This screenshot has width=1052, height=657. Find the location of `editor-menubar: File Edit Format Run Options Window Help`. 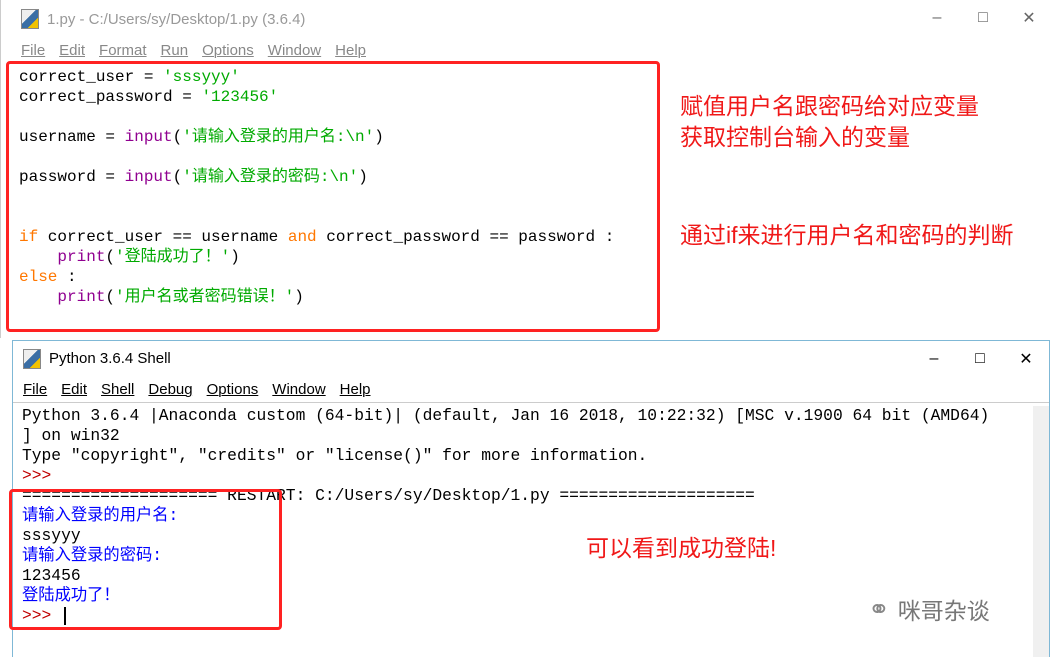

editor-menubar: File Edit Format Run Options Window Help is located at coordinates (526, 50).